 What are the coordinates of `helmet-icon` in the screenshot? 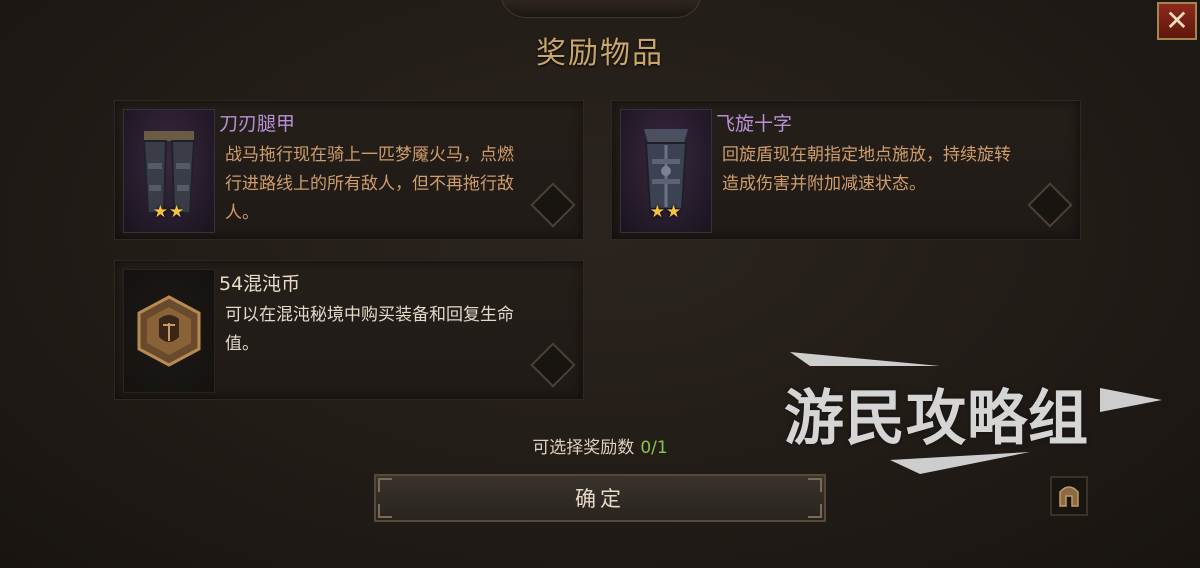 It's located at (1069, 496).